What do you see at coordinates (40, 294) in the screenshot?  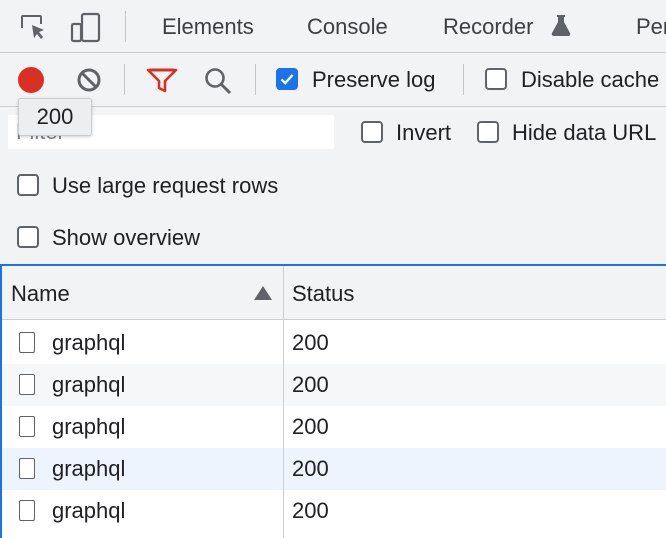 I see `name-column-header: Name` at bounding box center [40, 294].